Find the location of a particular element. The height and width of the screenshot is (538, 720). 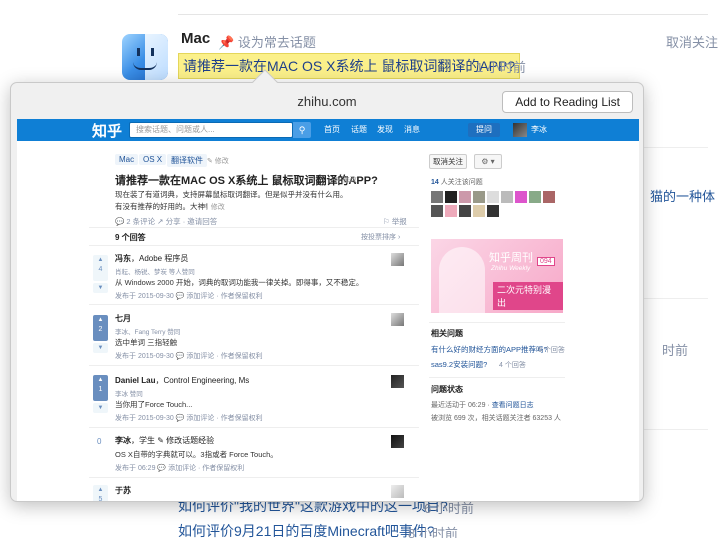

question-description: 有没有推荐的好用的。大神！ is located at coordinates (164, 206).